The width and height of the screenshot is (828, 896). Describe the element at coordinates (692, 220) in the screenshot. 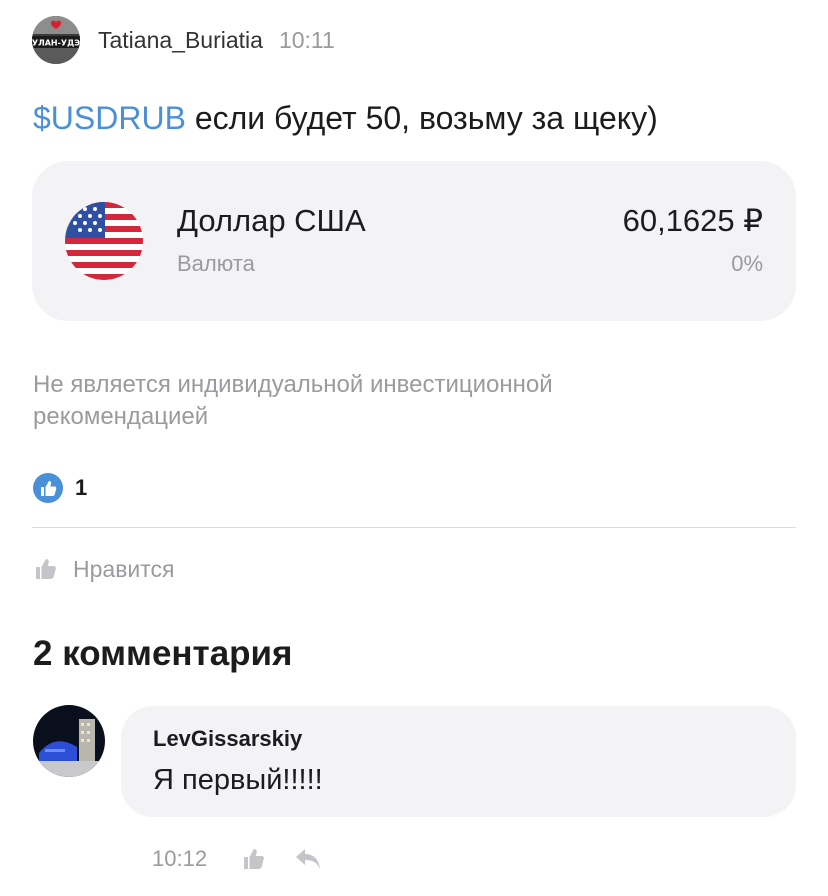

I see `instrument-price: 60,1625 ₽` at that location.